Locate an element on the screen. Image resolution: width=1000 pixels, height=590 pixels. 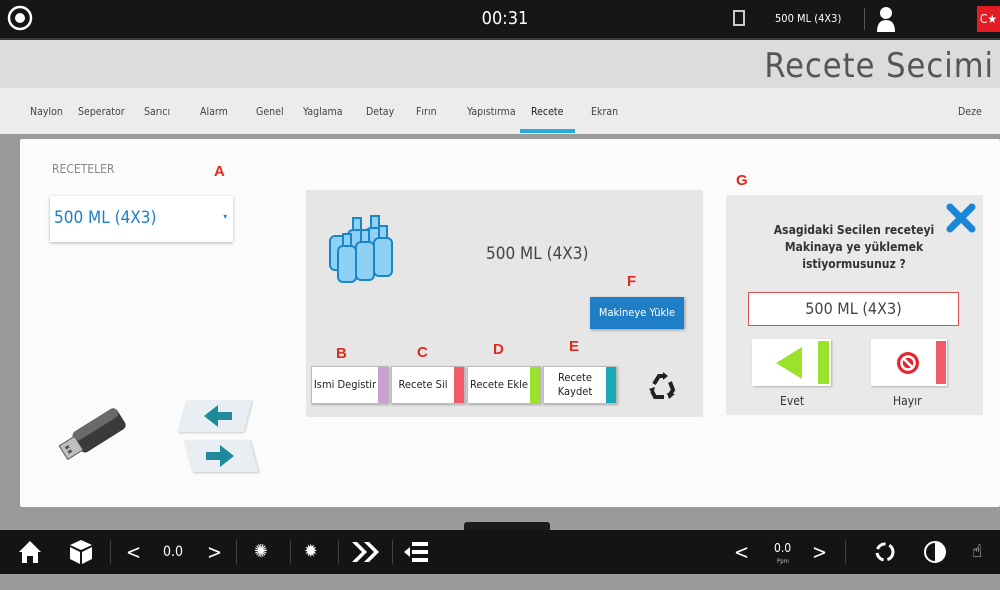
top-bar: 00:31 500 ML (4X3) C★ is located at coordinates (500, 19).